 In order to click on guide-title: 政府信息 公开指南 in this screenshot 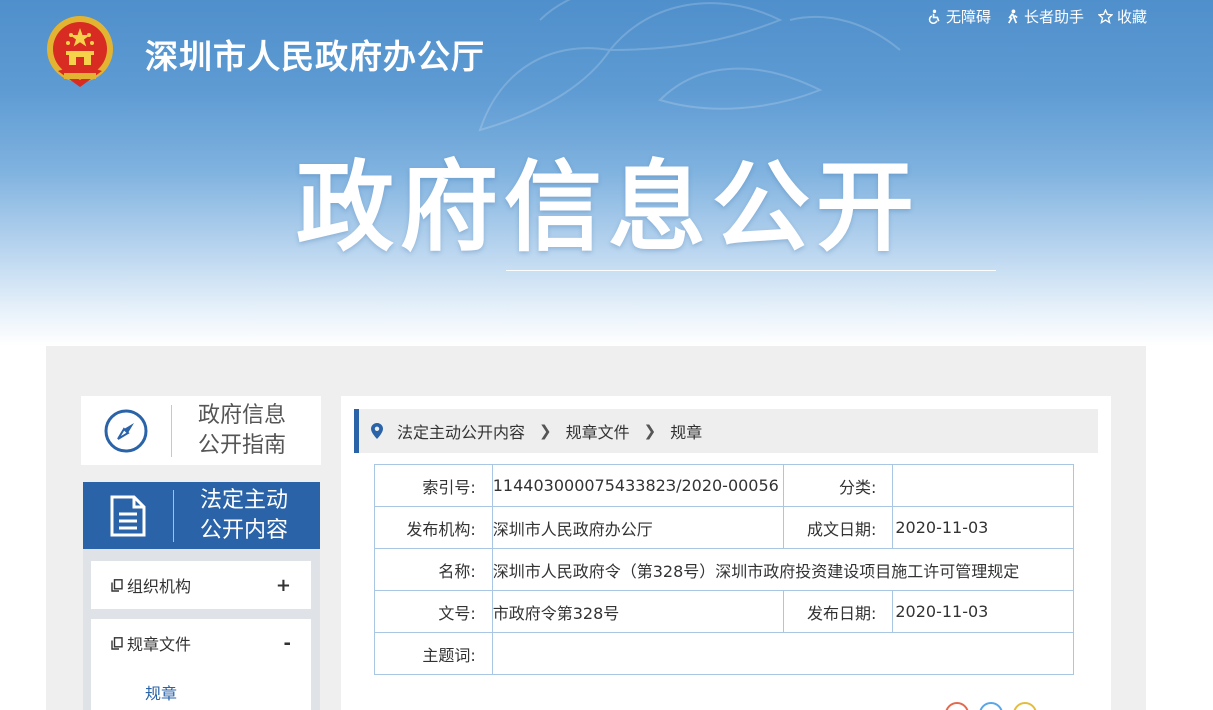, I will do `click(229, 431)`.